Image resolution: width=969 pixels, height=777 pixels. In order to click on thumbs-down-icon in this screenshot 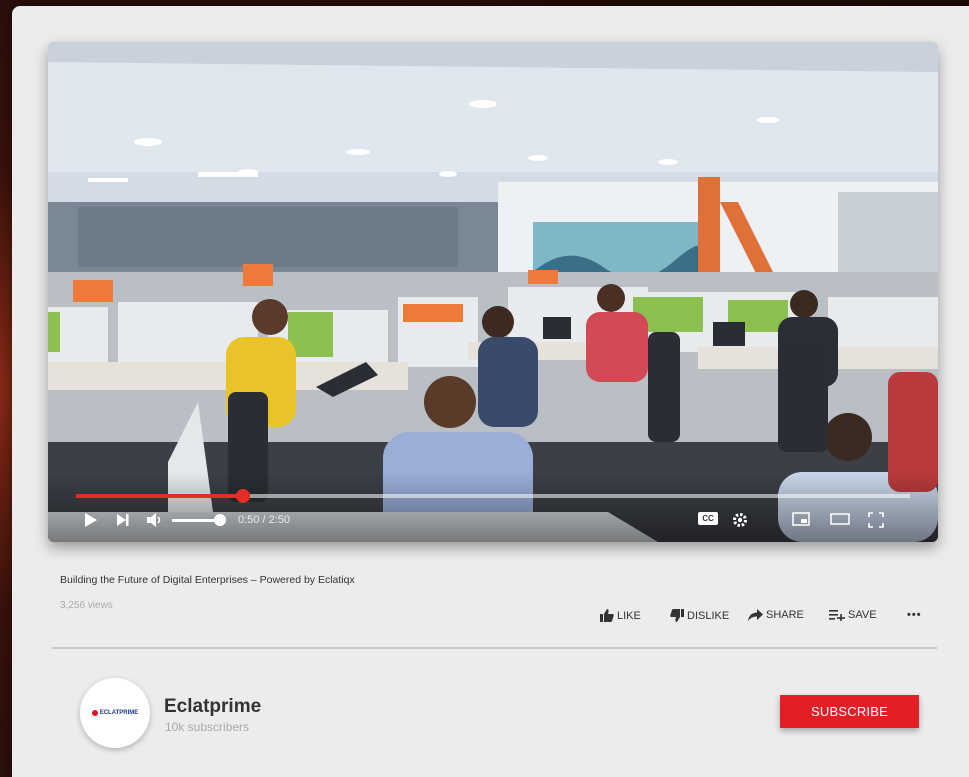, I will do `click(677, 615)`.